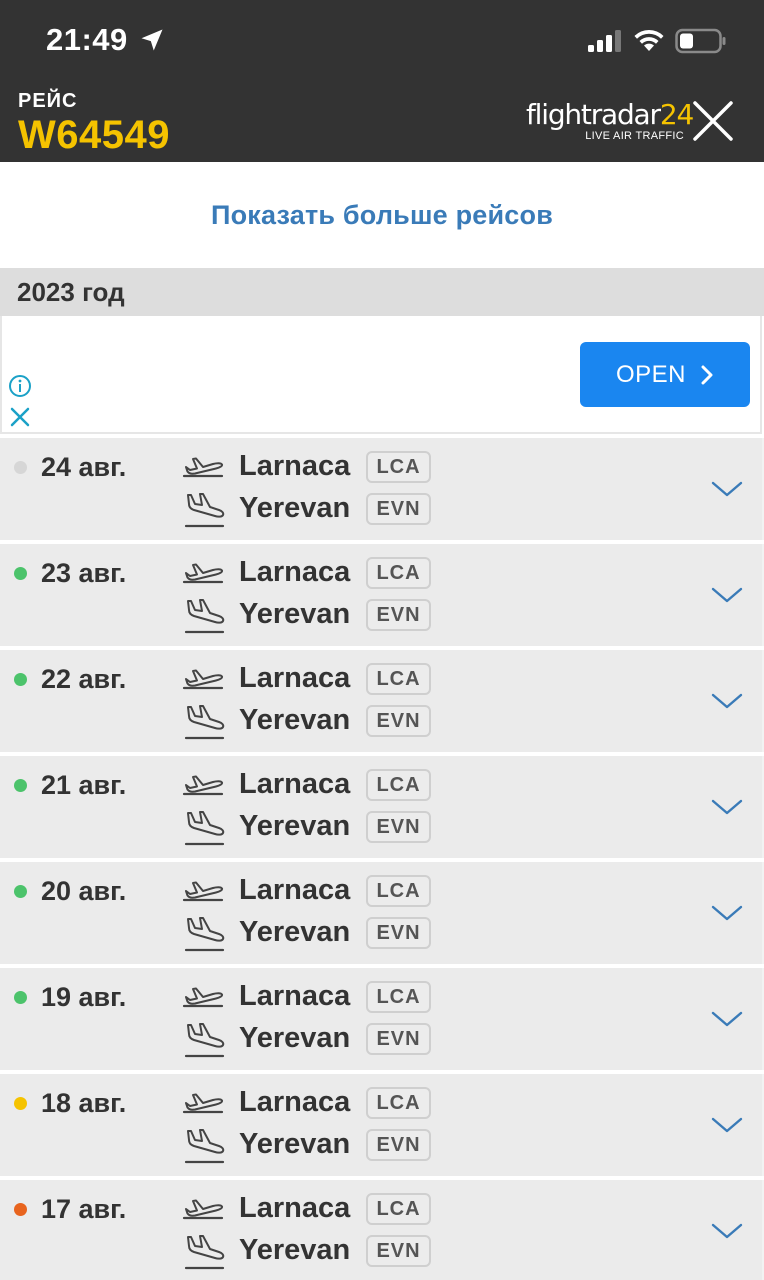 The image size is (764, 1280). What do you see at coordinates (382, 41) in the screenshot?
I see `status-bar: 21:49` at bounding box center [382, 41].